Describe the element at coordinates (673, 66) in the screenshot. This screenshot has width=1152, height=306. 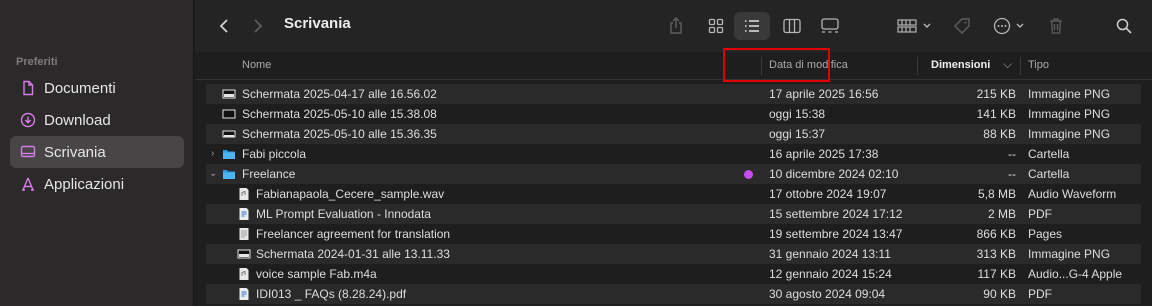
I see `column-header: Nome Data di modifica Dimensioni ⌵ Tipo` at that location.